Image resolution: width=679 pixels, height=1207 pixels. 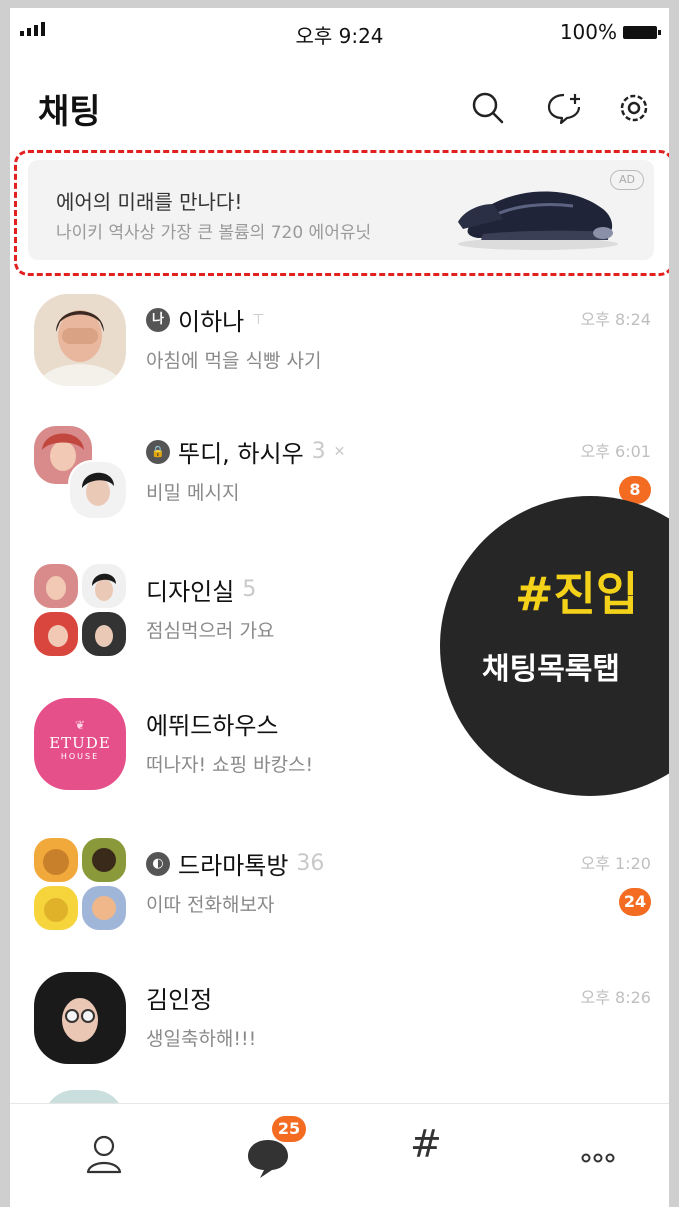 I want to click on chat-name: 에뛰드하우스, so click(x=212, y=726).